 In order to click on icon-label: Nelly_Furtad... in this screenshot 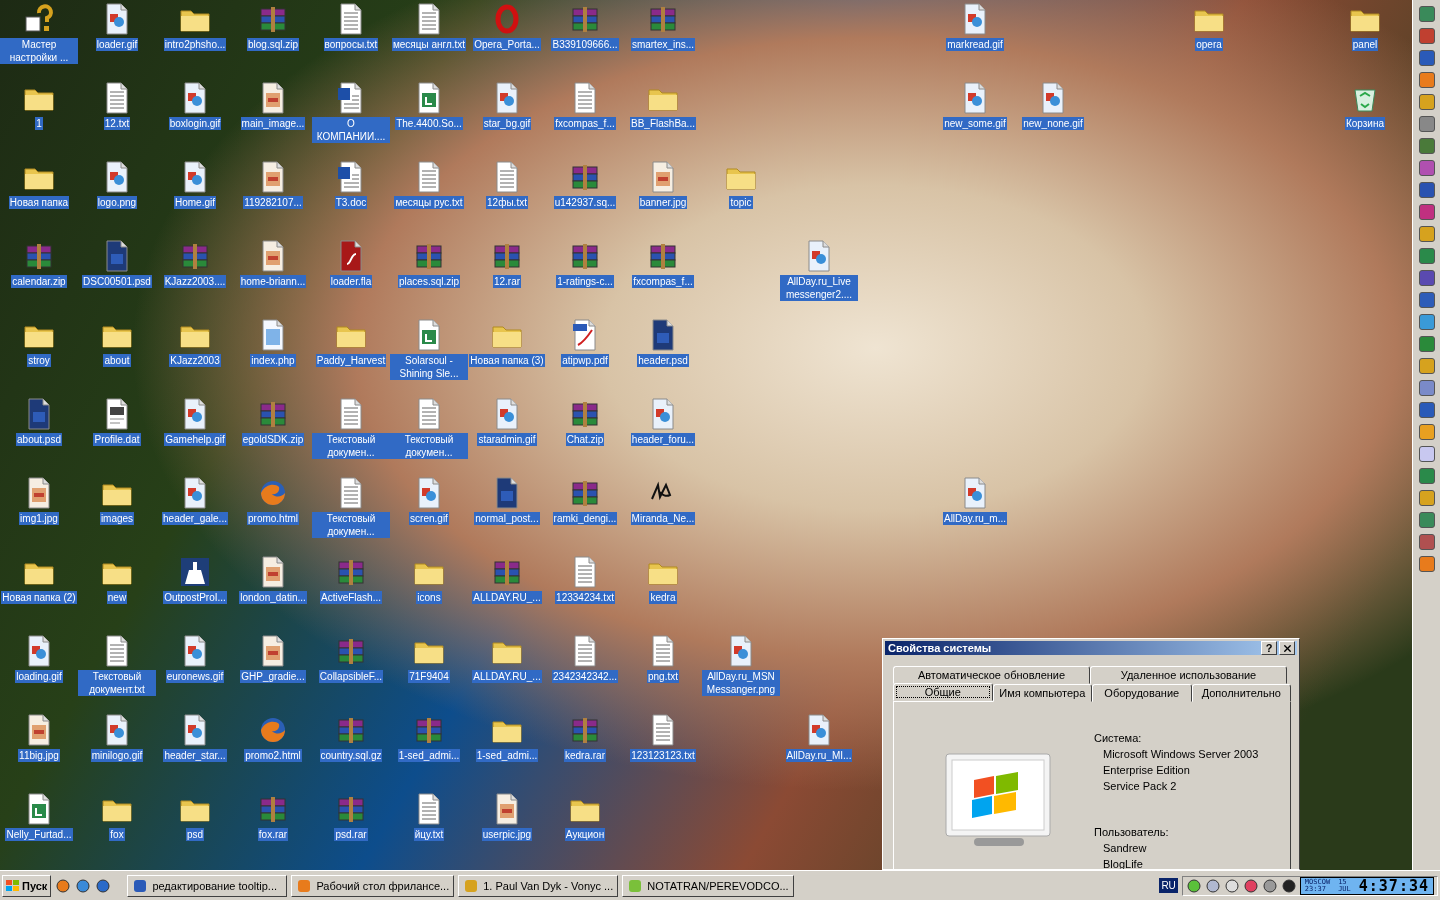, I will do `click(39, 834)`.